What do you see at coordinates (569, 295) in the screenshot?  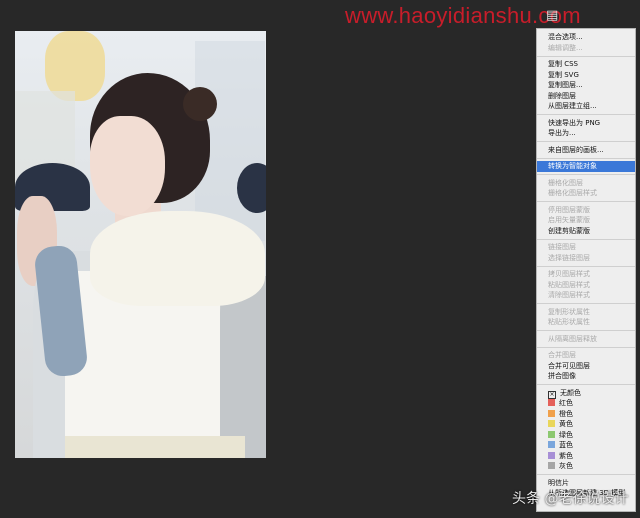 I see `menu-item-label: 清除图层样式` at bounding box center [569, 295].